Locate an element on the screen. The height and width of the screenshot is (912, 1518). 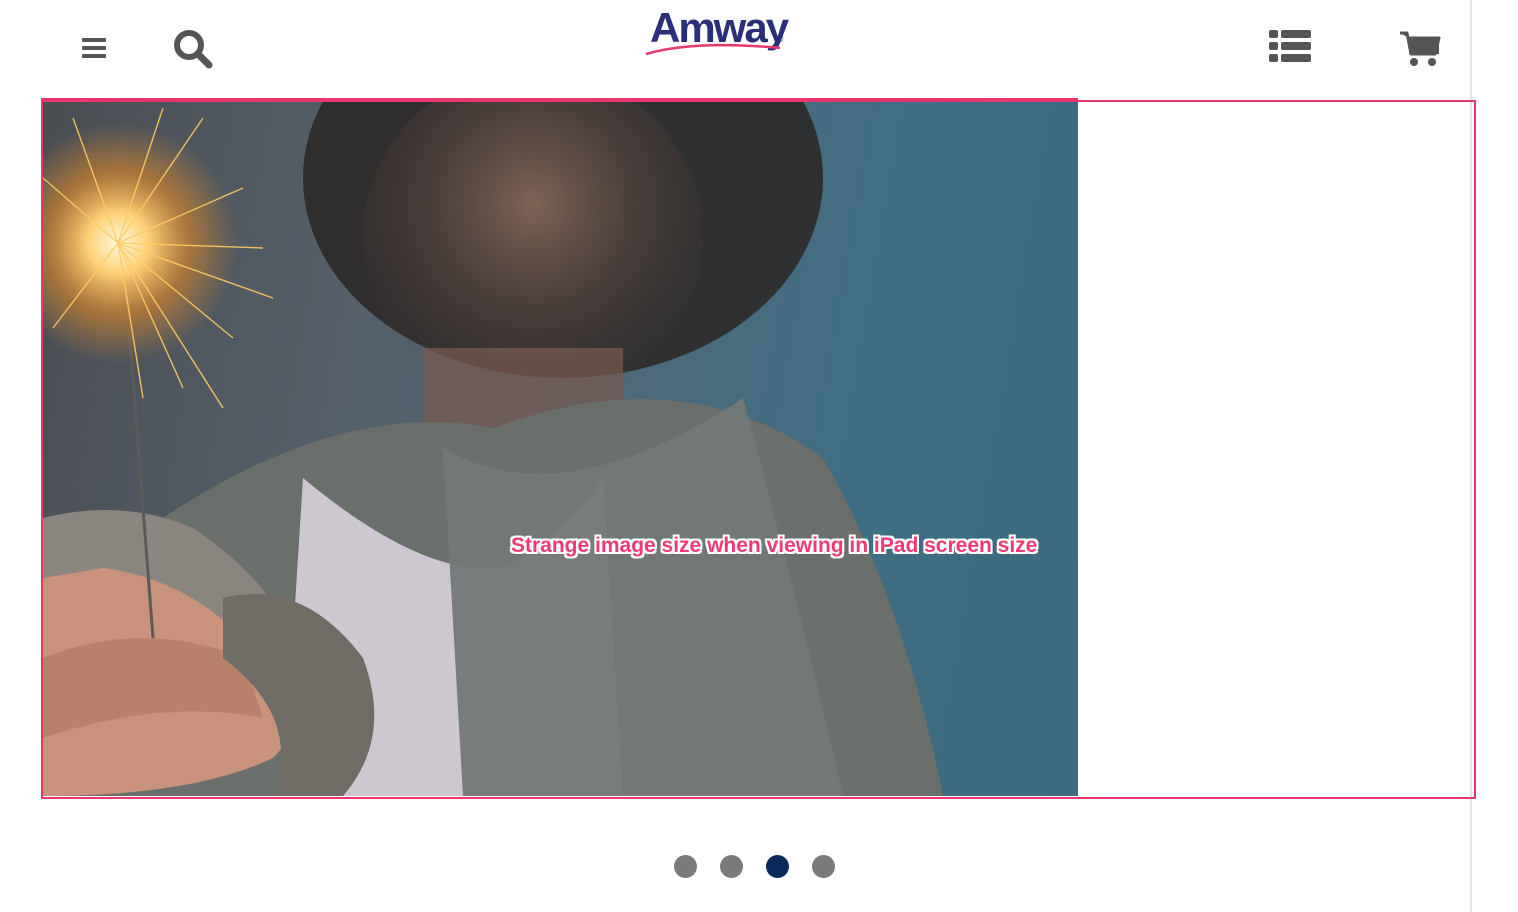
list-view-icon is located at coordinates (1290, 46).